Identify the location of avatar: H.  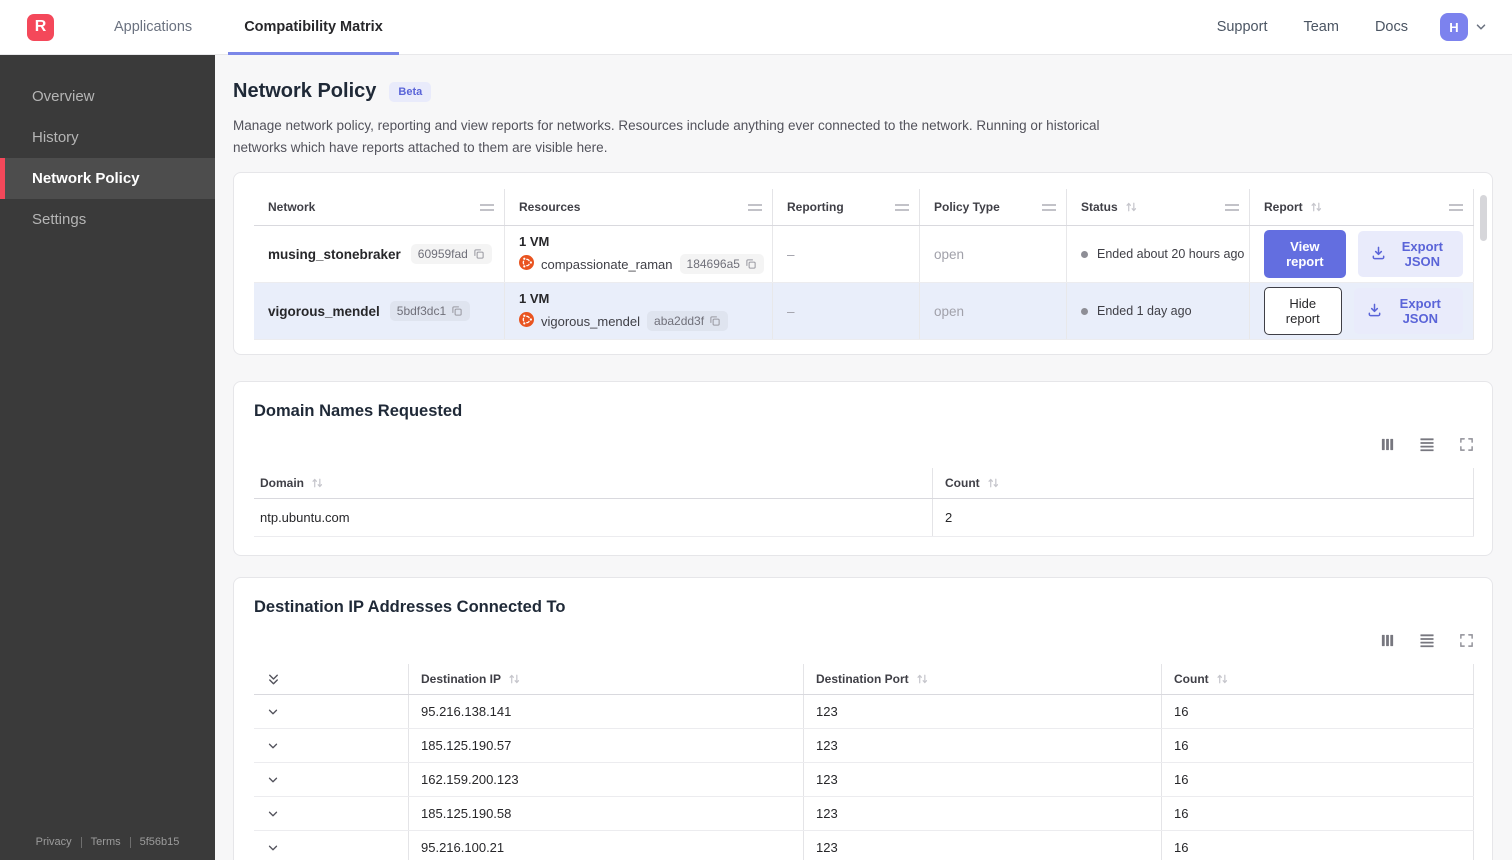
(1454, 27).